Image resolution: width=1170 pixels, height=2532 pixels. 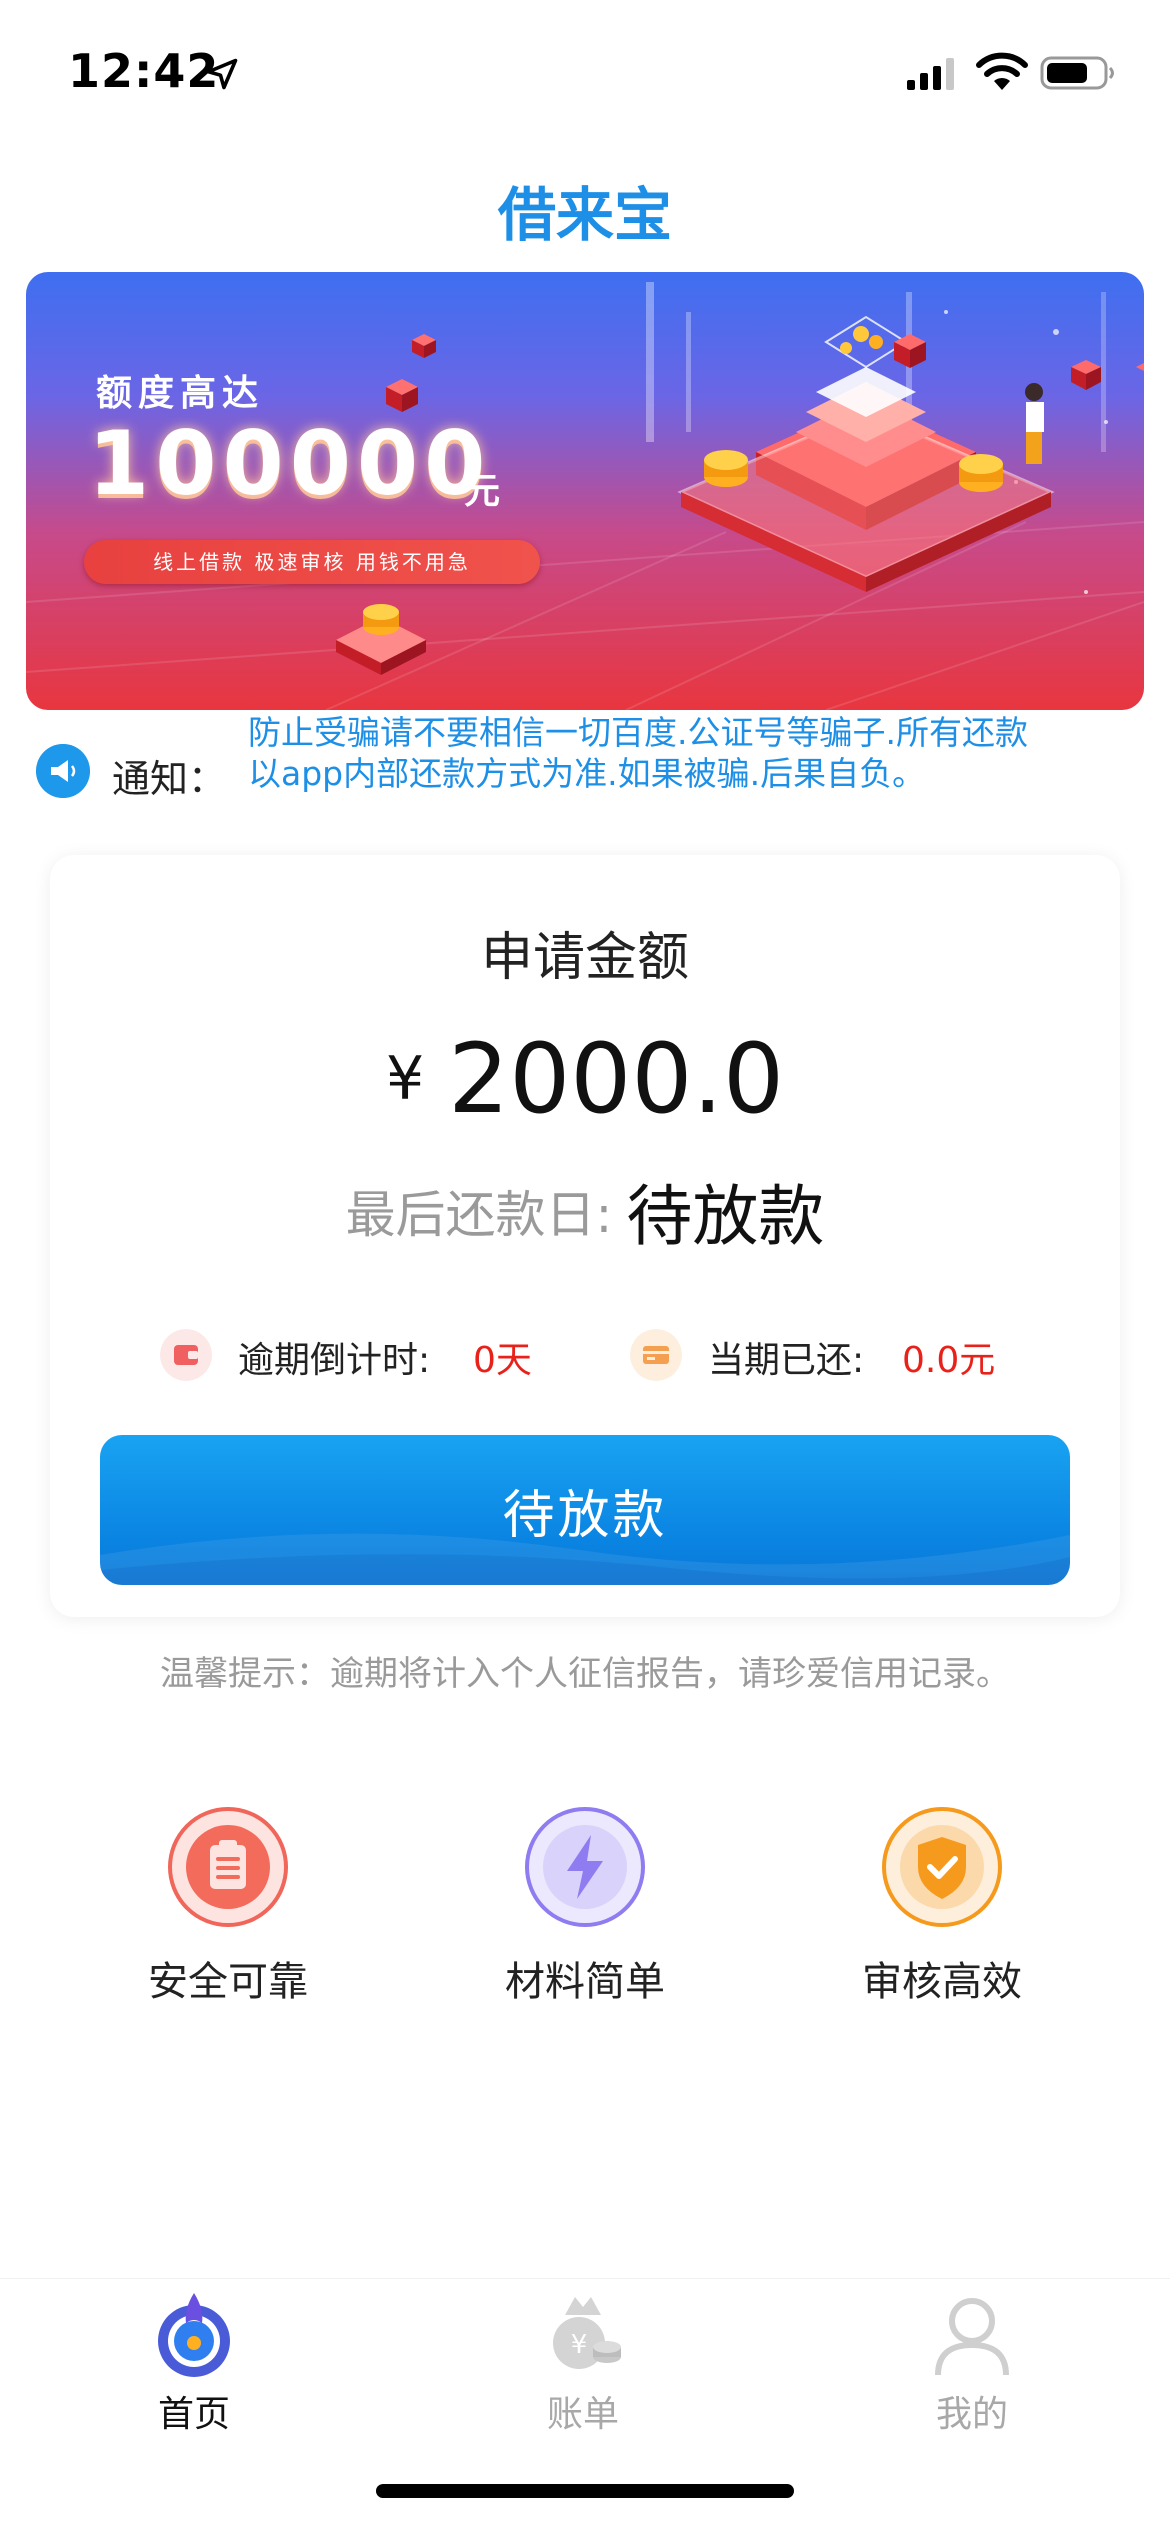 What do you see at coordinates (585, 1982) in the screenshot?
I see `feature-label: 材料简单` at bounding box center [585, 1982].